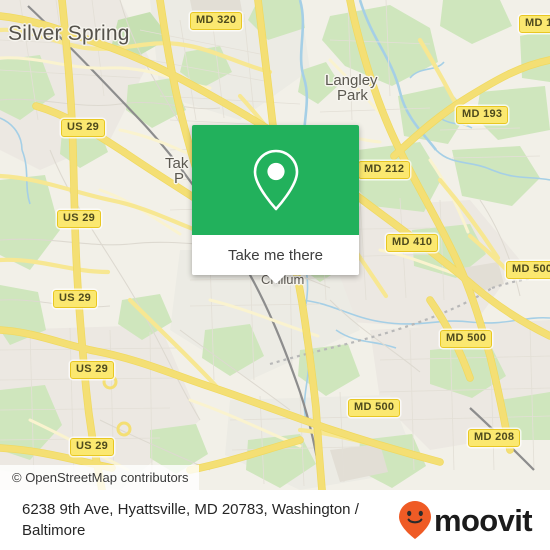 This screenshot has width=550, height=550. Describe the element at coordinates (75, 299) in the screenshot. I see `highway-shield-us-29-c: US 29` at that location.